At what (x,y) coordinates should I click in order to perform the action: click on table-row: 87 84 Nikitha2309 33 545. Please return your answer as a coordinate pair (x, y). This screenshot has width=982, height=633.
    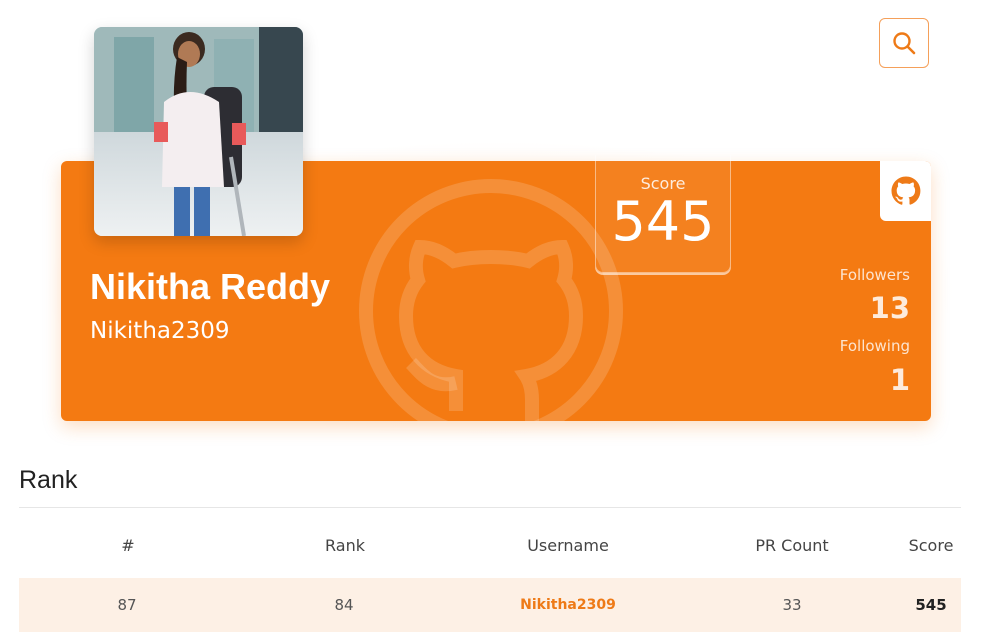
    Looking at the image, I should click on (490, 605).